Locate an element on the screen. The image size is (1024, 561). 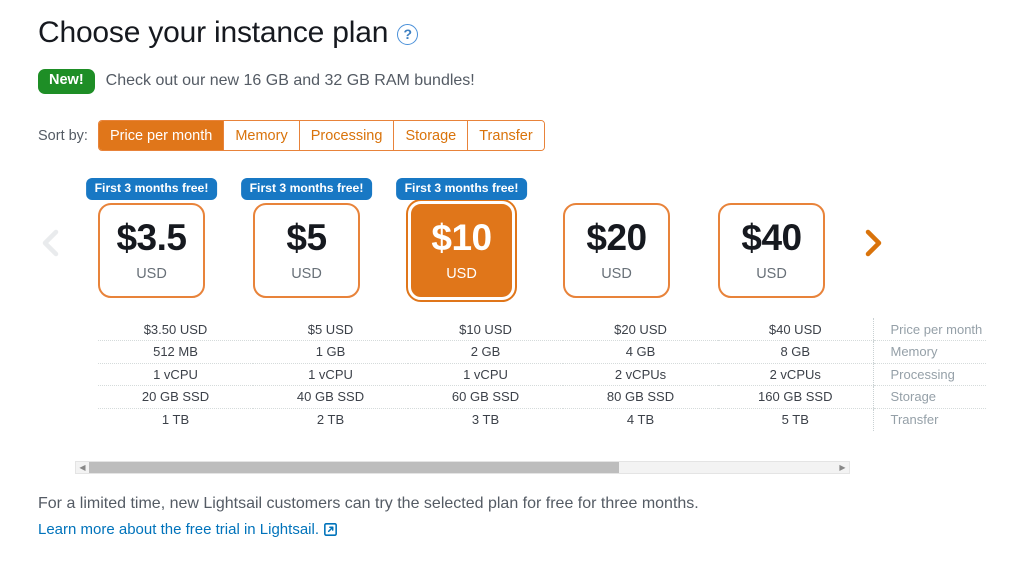
table-cell: 80 GB SSD is located at coordinates (640, 397).